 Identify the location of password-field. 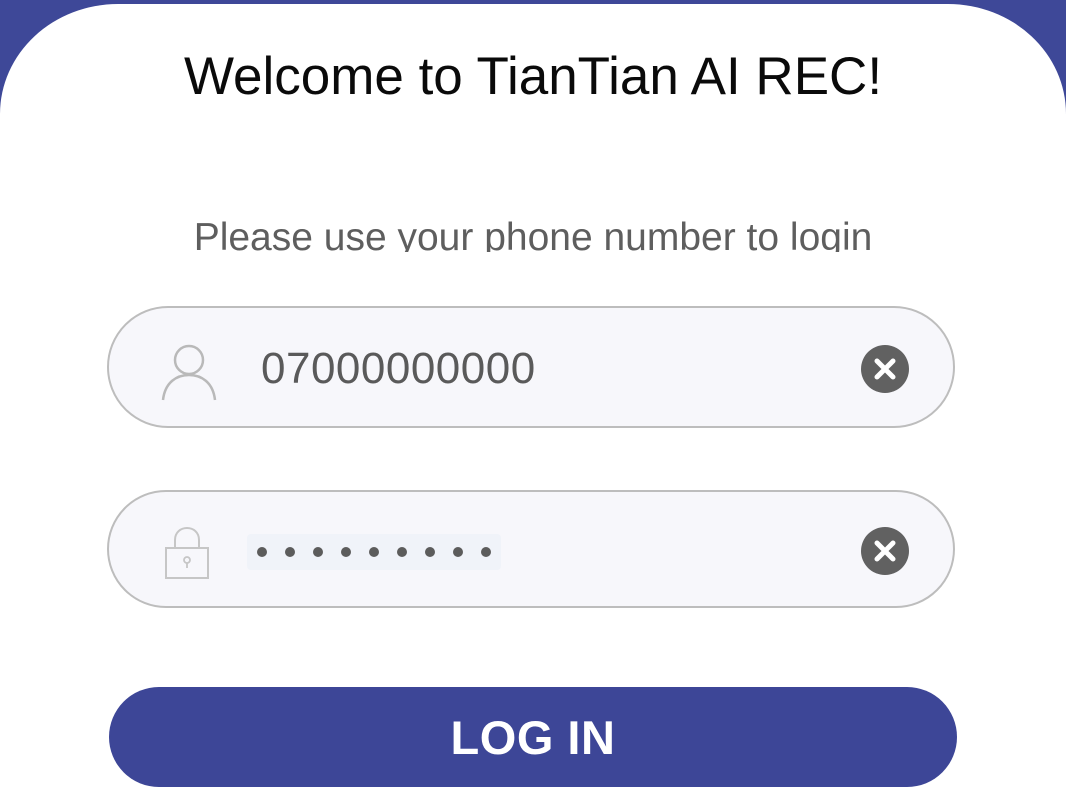
(531, 549).